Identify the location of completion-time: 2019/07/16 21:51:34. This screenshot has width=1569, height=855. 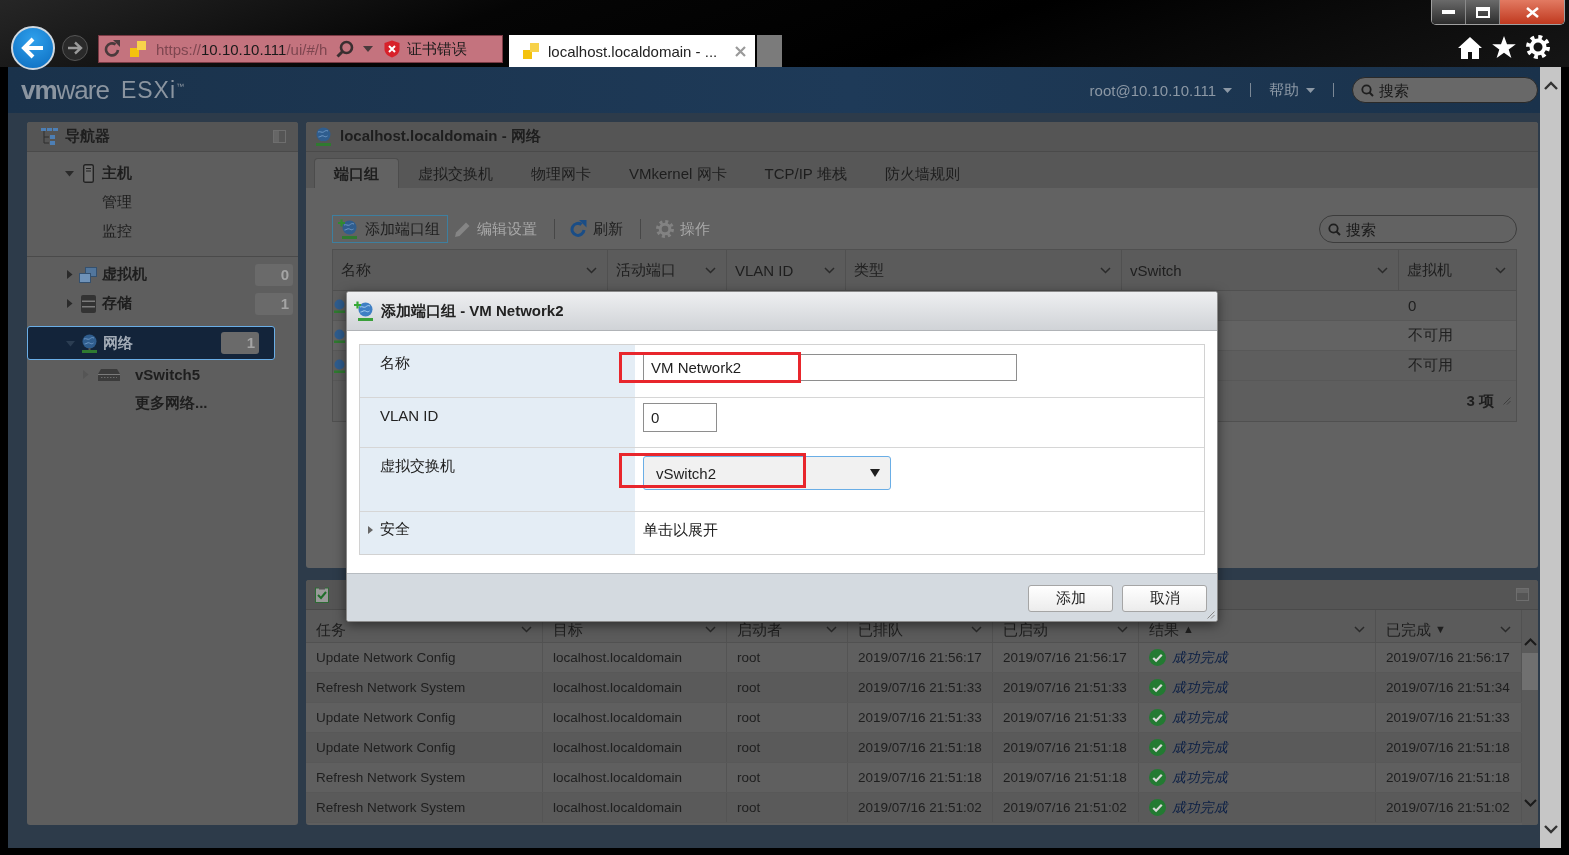
(1448, 687).